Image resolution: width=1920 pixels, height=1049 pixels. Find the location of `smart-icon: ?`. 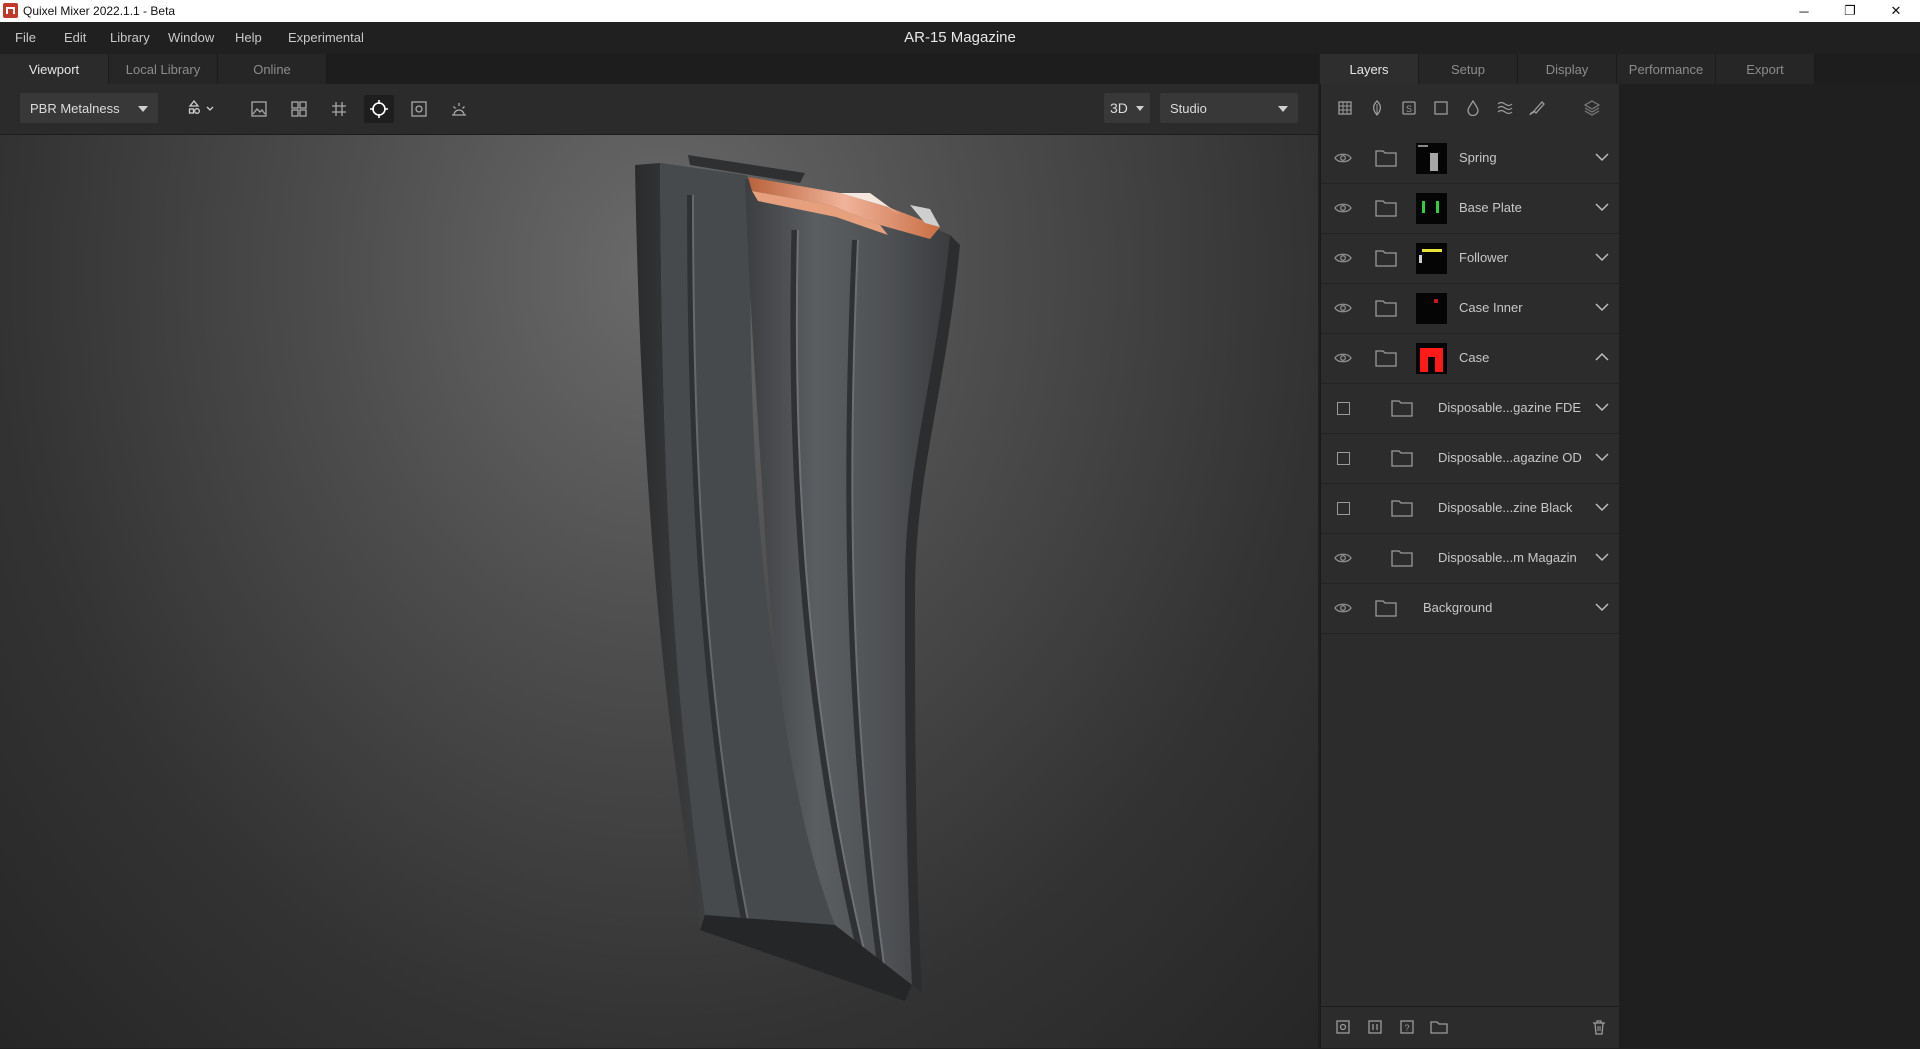

smart-icon: ? is located at coordinates (1407, 1027).